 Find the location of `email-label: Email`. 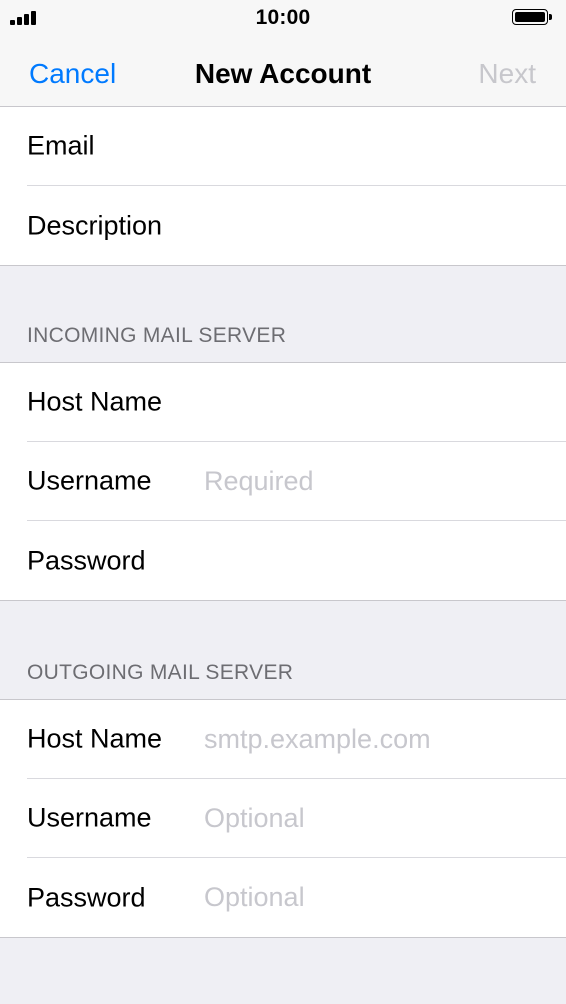

email-label: Email is located at coordinates (61, 145).